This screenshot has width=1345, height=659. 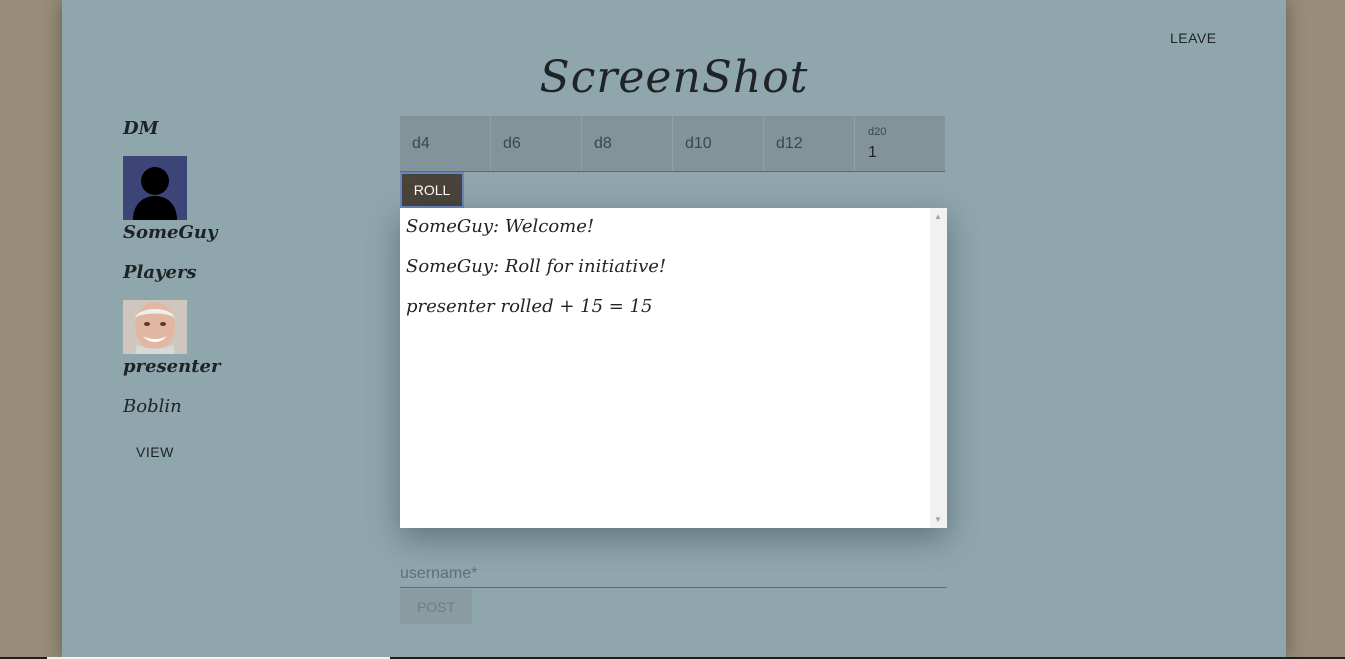 I want to click on die-count-value: 1, so click(x=872, y=152).